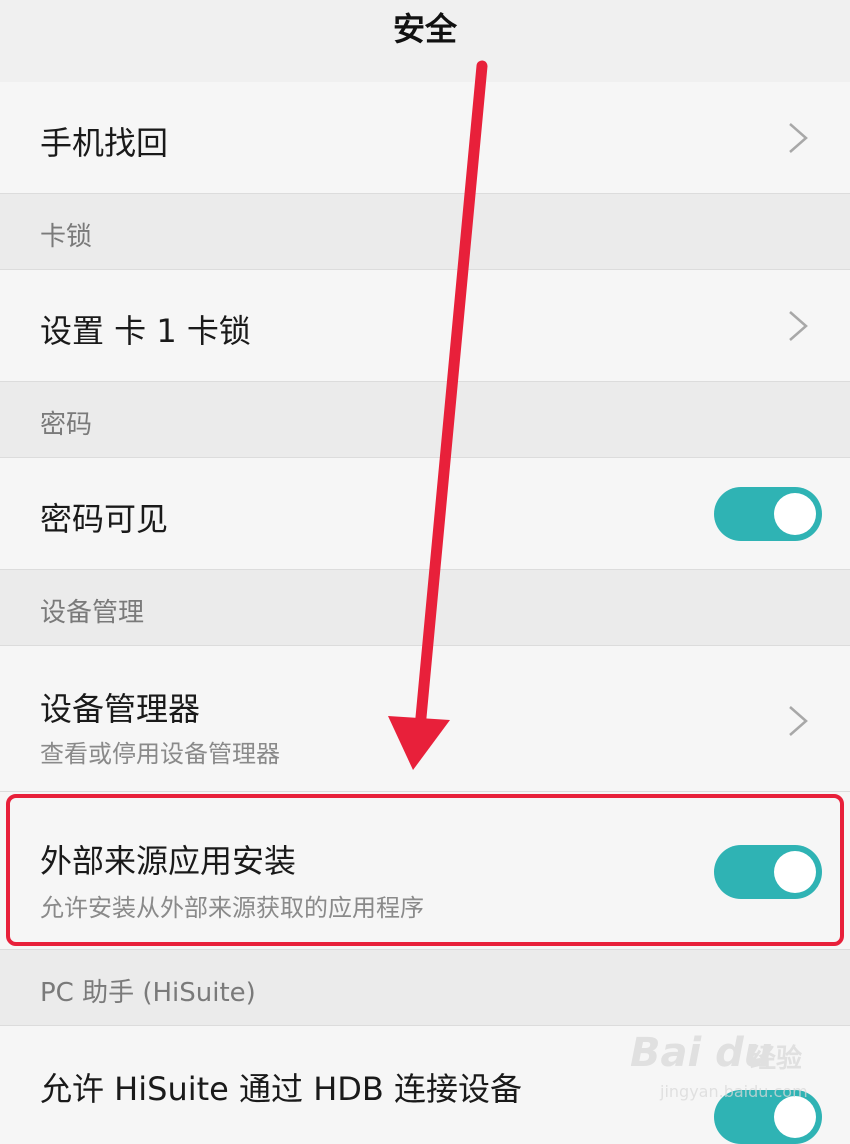 Image resolution: width=850 pixels, height=1144 pixels. I want to click on find-phone-label: 手机找回, so click(104, 143).